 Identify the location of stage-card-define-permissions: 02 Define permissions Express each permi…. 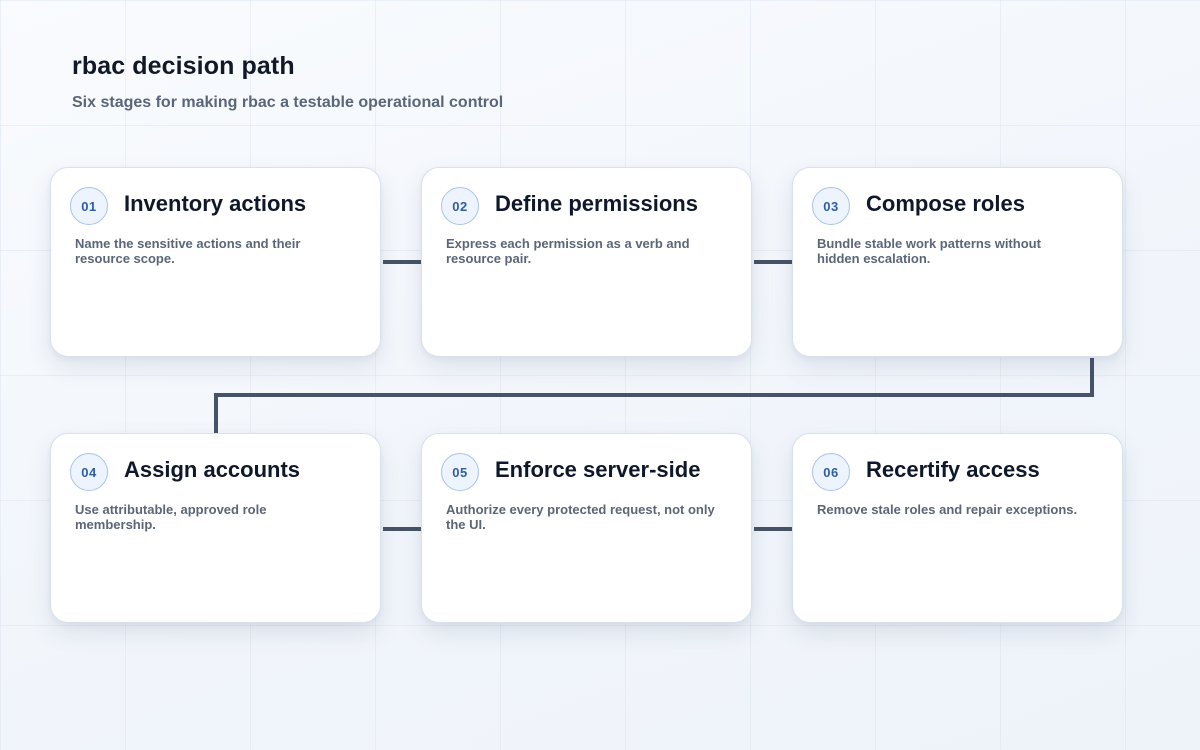
(586, 262).